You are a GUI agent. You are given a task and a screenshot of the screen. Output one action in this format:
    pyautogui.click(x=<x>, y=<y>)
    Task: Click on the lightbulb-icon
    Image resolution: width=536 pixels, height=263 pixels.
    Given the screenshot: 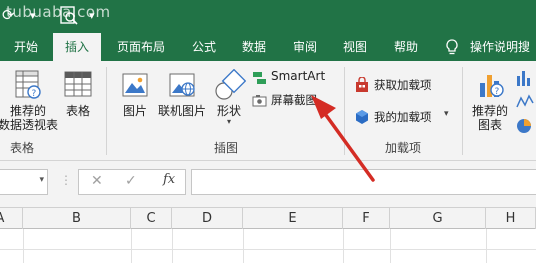 What is the action you would take?
    pyautogui.click(x=452, y=49)
    